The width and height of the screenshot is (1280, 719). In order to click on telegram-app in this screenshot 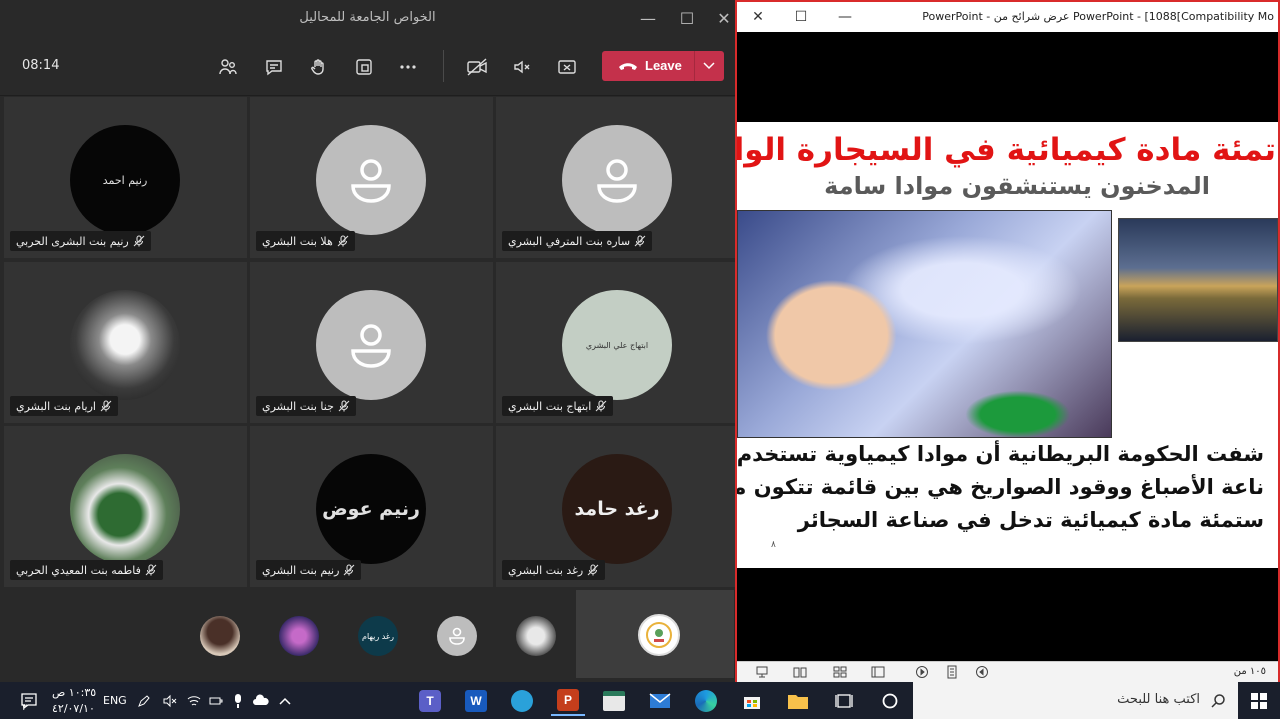, I will do `click(522, 701)`.